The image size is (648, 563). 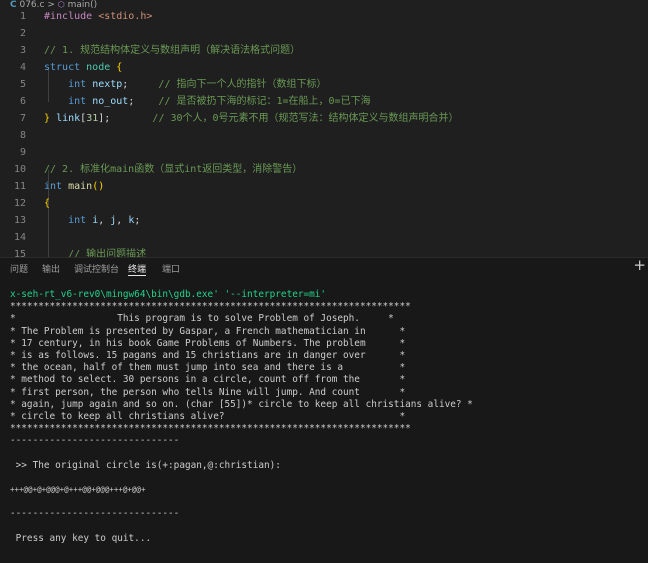 I want to click on line-number: 8, so click(x=22, y=135).